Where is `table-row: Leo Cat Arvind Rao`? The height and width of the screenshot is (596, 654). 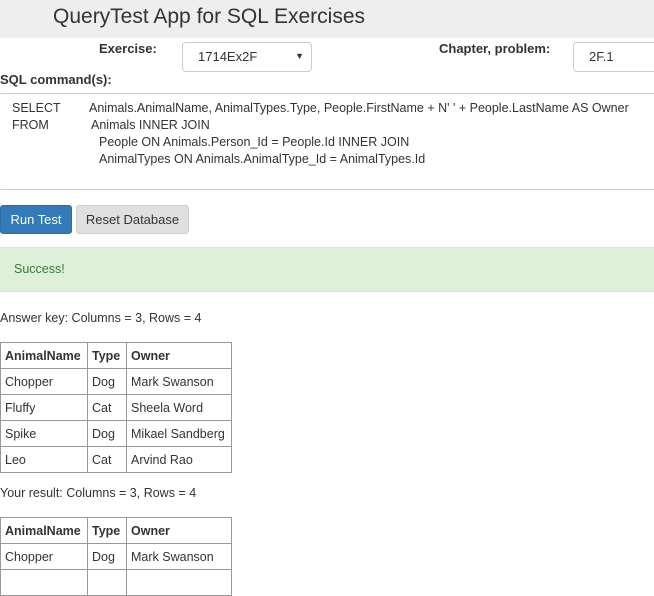
table-row: Leo Cat Arvind Rao is located at coordinates (116, 459).